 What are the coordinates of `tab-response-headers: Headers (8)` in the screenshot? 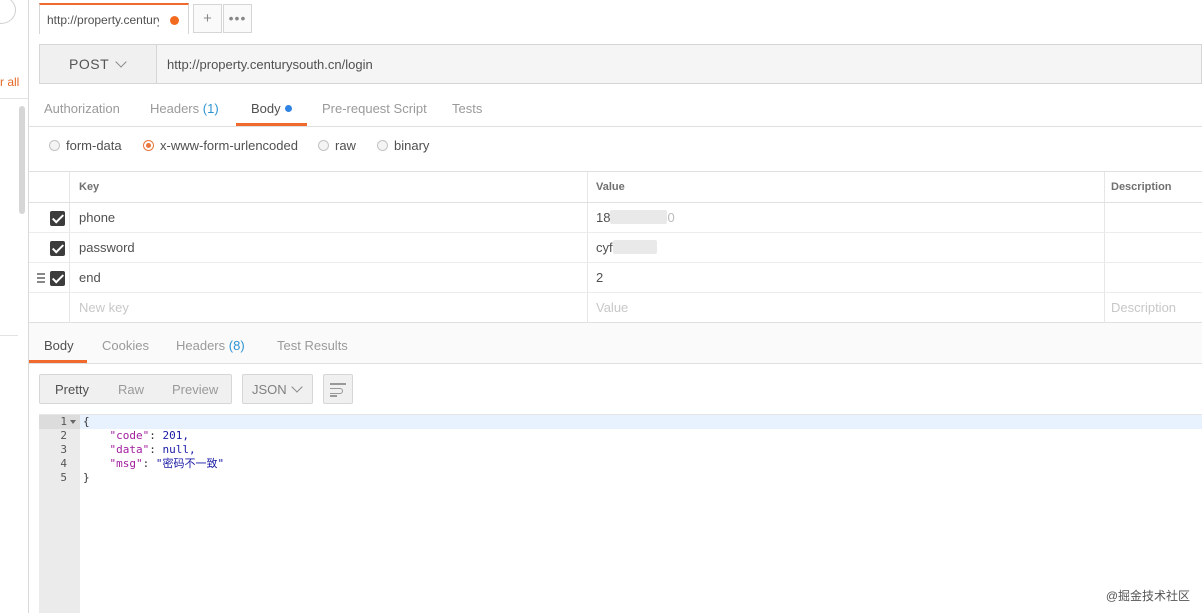 It's located at (210, 345).